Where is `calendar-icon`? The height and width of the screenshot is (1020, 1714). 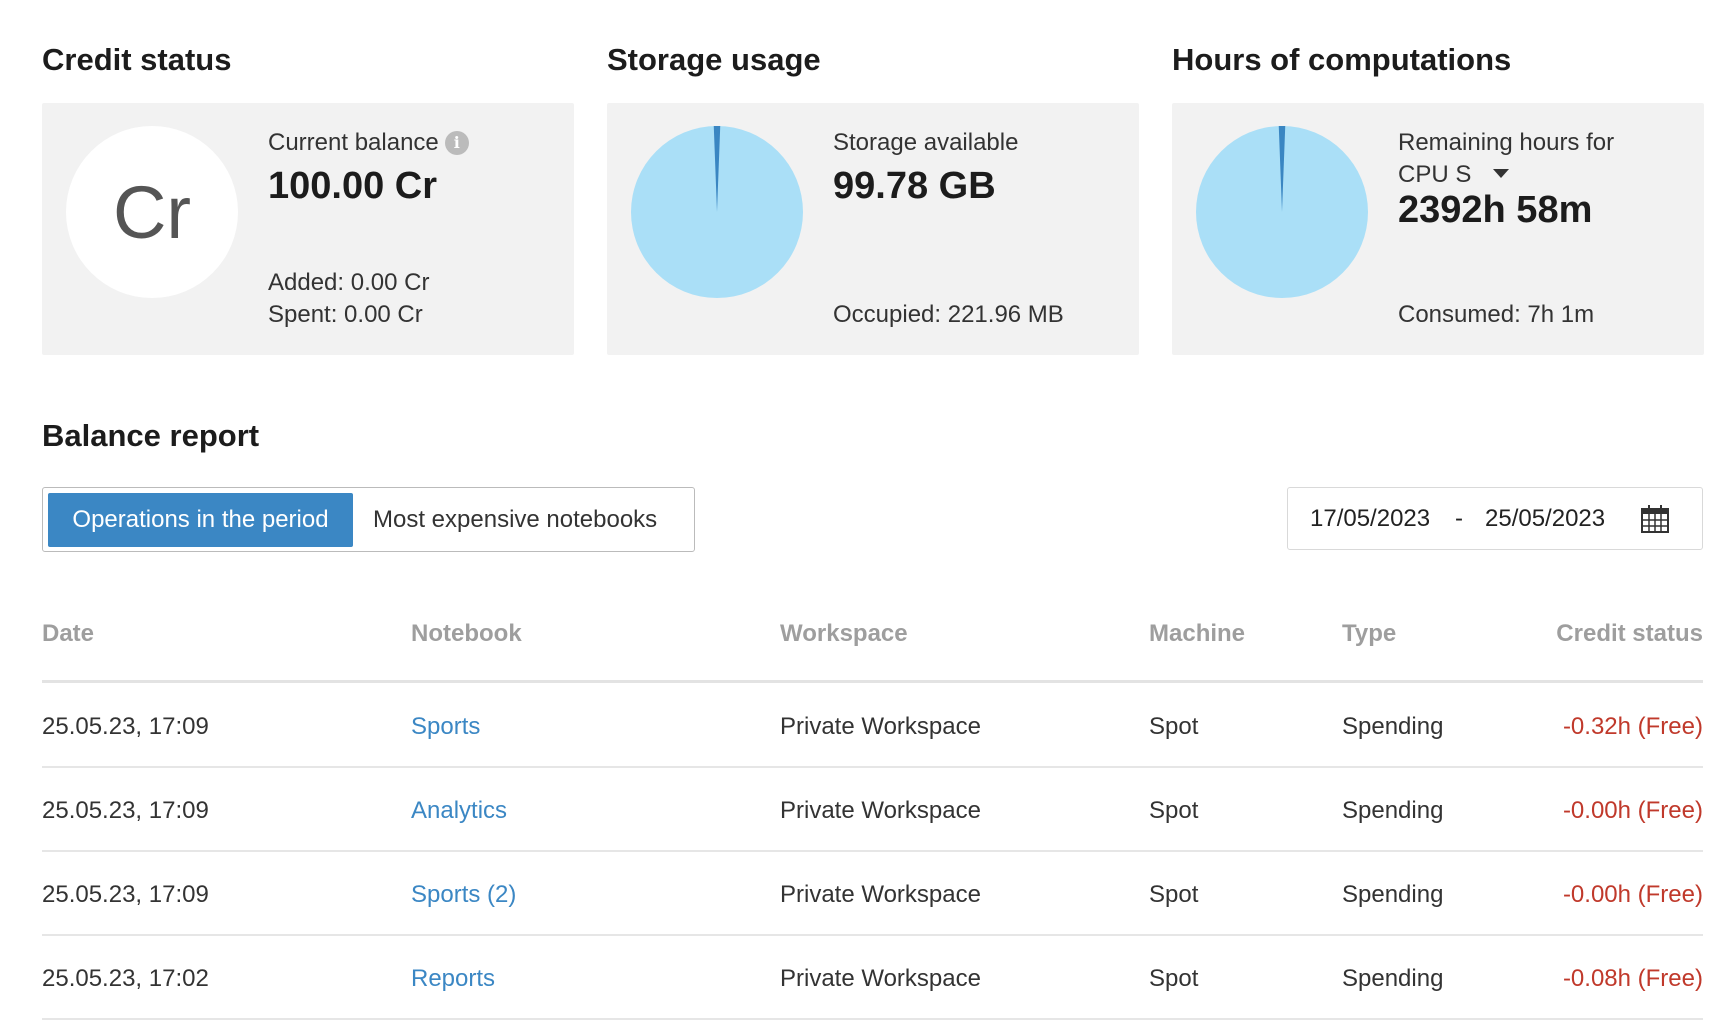 calendar-icon is located at coordinates (1655, 519).